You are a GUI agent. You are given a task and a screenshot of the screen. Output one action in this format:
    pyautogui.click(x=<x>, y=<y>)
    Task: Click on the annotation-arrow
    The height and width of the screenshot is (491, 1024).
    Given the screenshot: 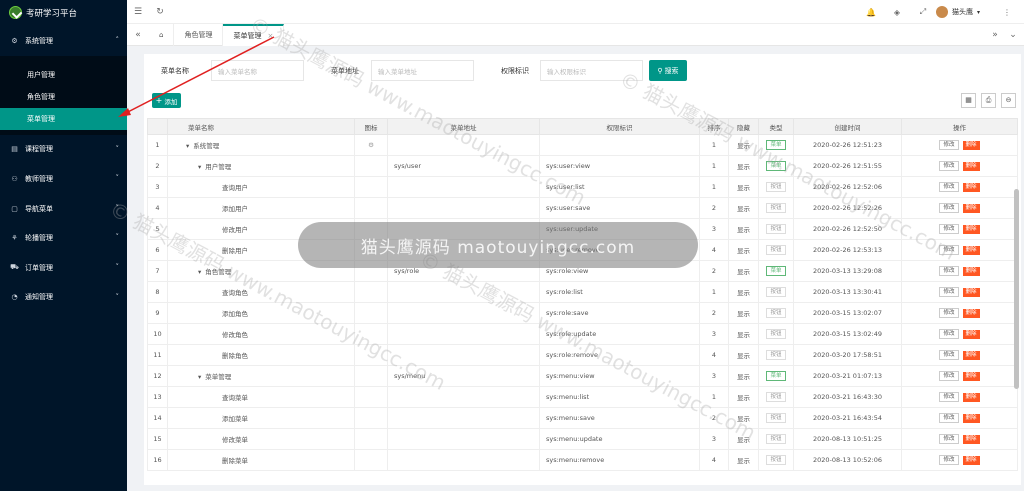 What is the action you would take?
    pyautogui.click(x=196, y=76)
    